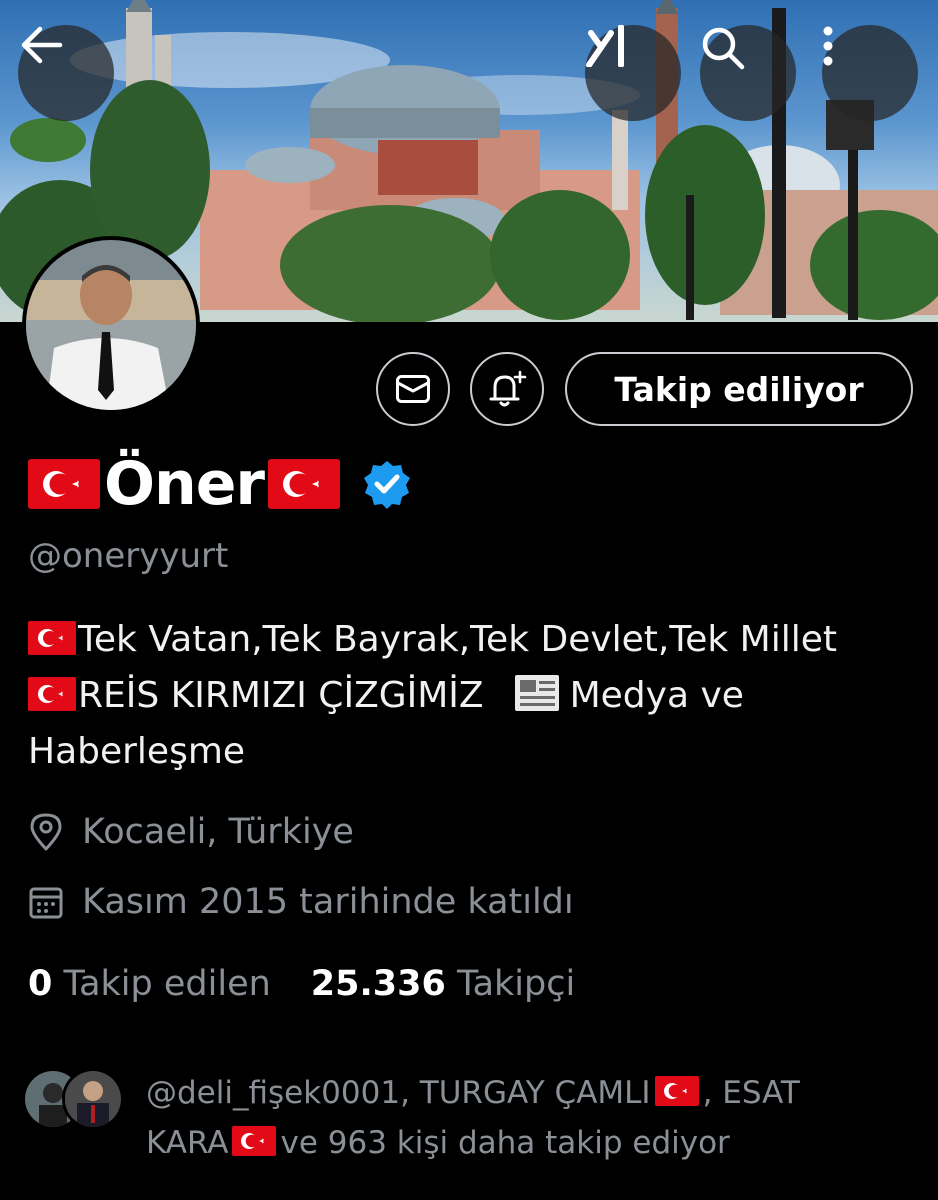 This screenshot has height=1200, width=938. What do you see at coordinates (46, 903) in the screenshot?
I see `calendar-icon` at bounding box center [46, 903].